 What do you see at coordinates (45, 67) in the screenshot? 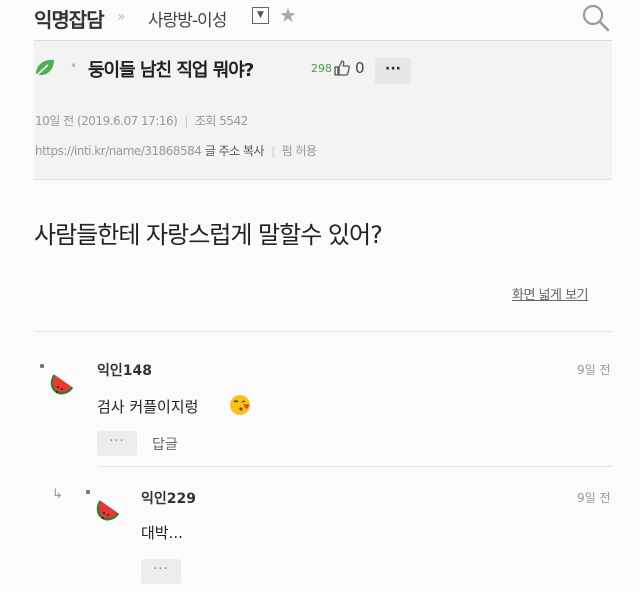
I see `leaf-icon` at bounding box center [45, 67].